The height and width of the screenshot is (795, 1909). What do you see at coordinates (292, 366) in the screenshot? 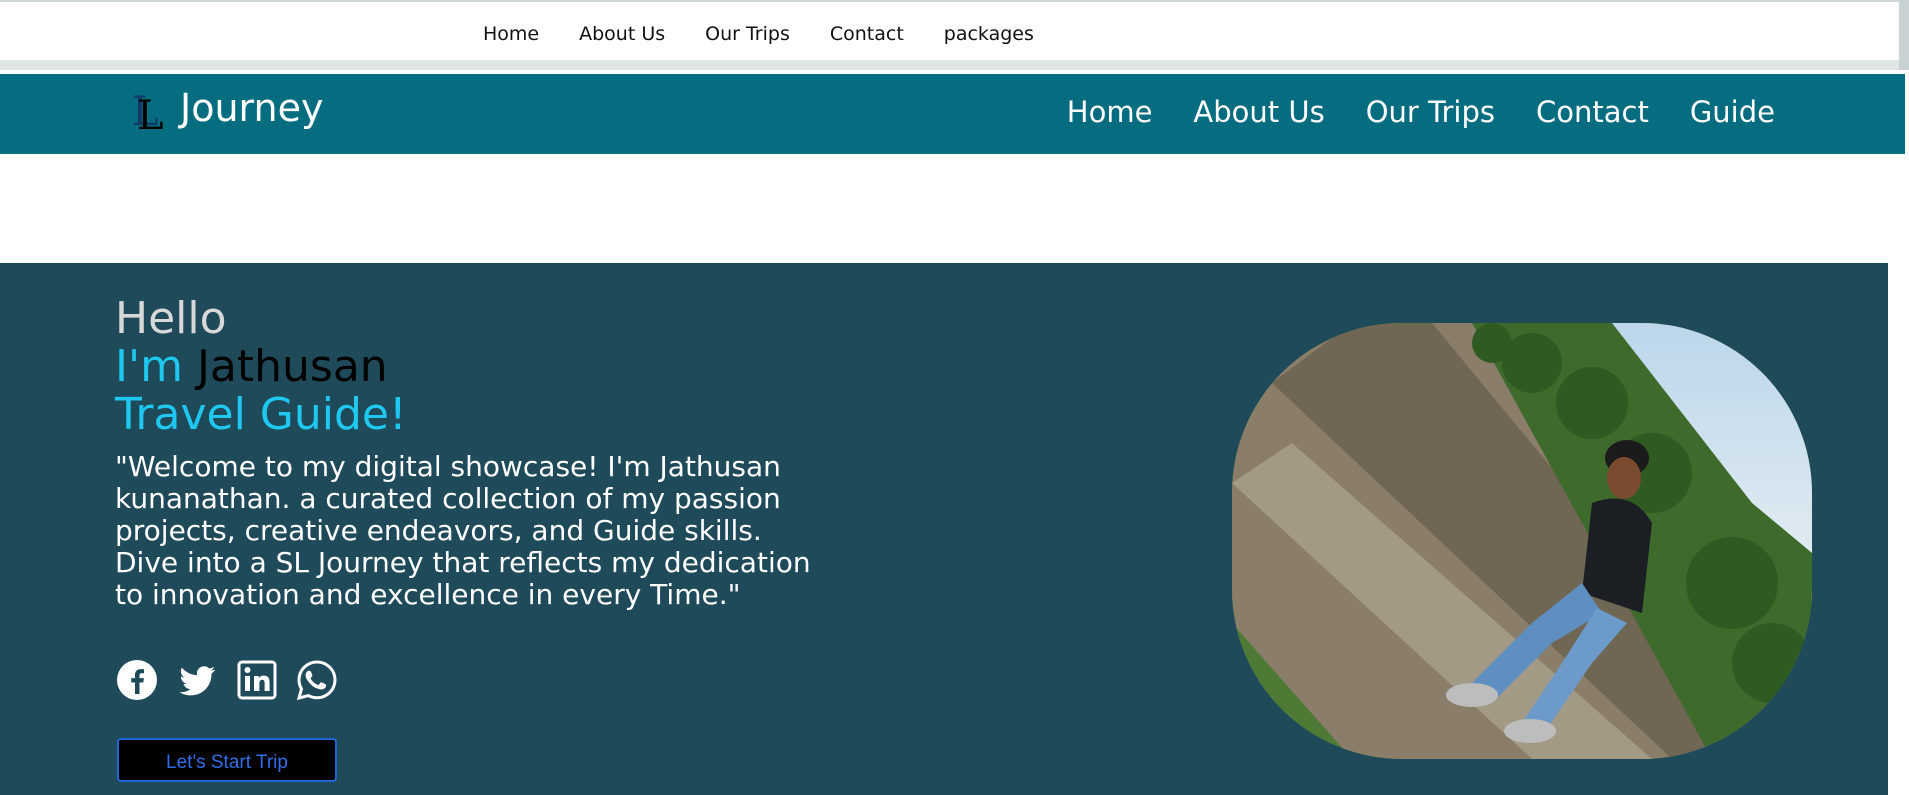
I see `hero-name: Jathusan` at bounding box center [292, 366].